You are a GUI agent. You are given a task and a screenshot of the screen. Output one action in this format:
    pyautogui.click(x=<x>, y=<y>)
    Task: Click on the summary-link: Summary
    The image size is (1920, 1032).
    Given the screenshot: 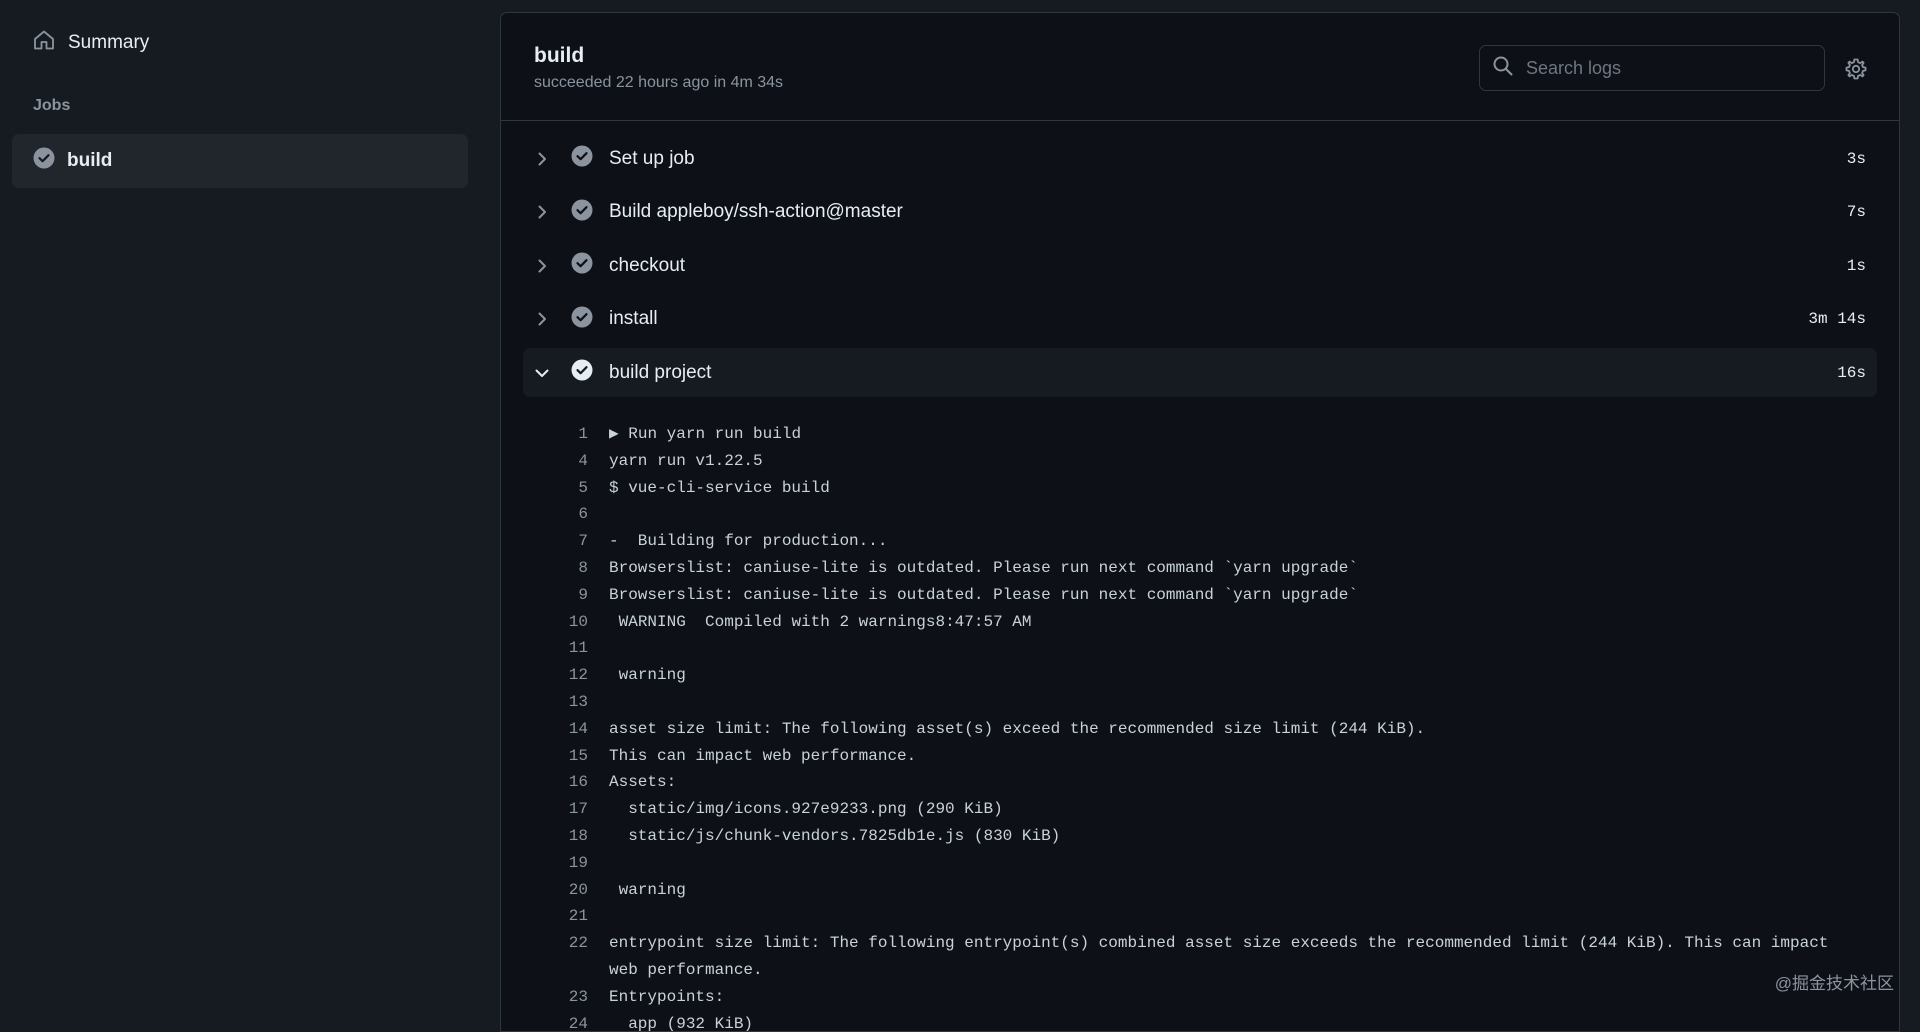 What is the action you would take?
    pyautogui.click(x=90, y=43)
    